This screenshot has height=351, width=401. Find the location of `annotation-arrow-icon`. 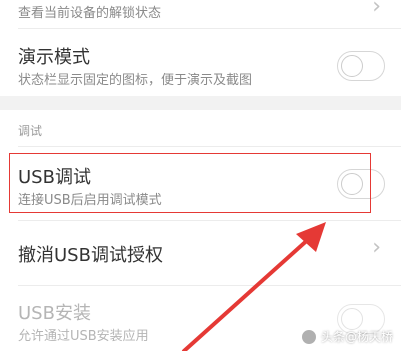

annotation-arrow-icon is located at coordinates (254, 286).